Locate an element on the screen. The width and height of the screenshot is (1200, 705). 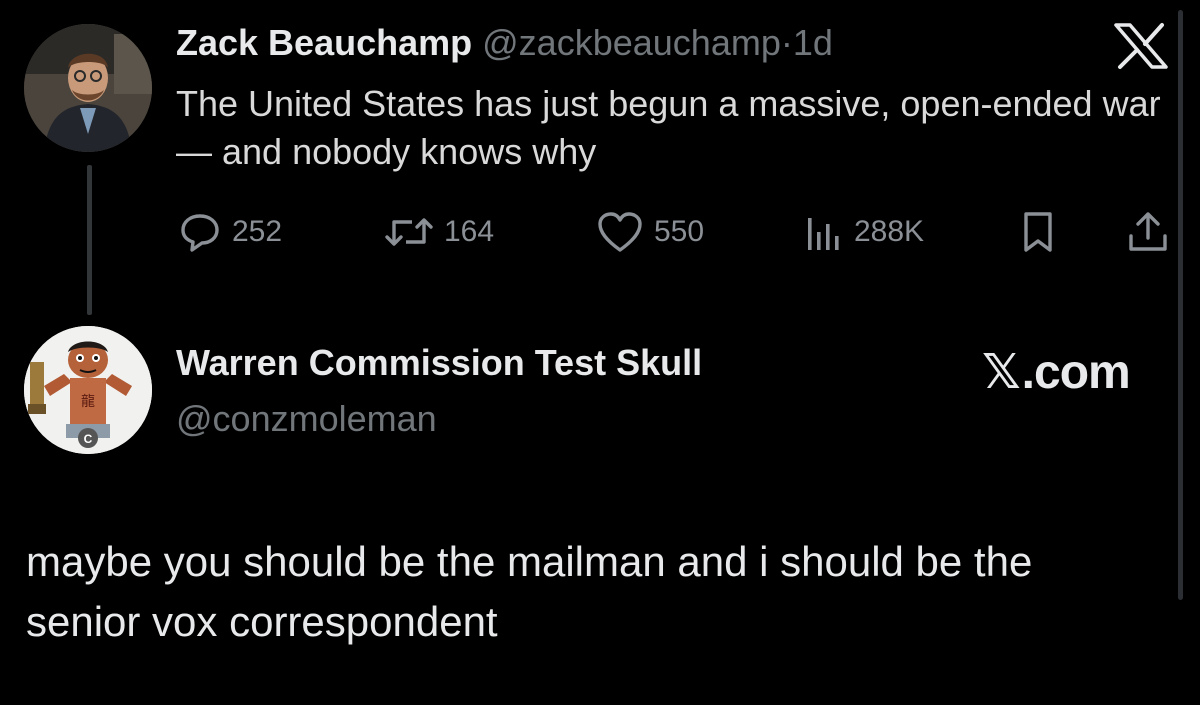
retweet-count: 164 is located at coordinates (469, 231).